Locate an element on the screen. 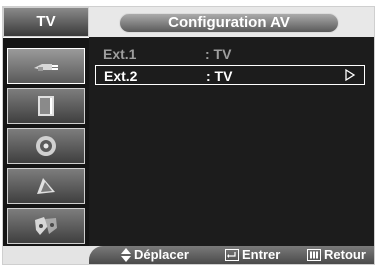  side-item-setup is located at coordinates (46, 226).